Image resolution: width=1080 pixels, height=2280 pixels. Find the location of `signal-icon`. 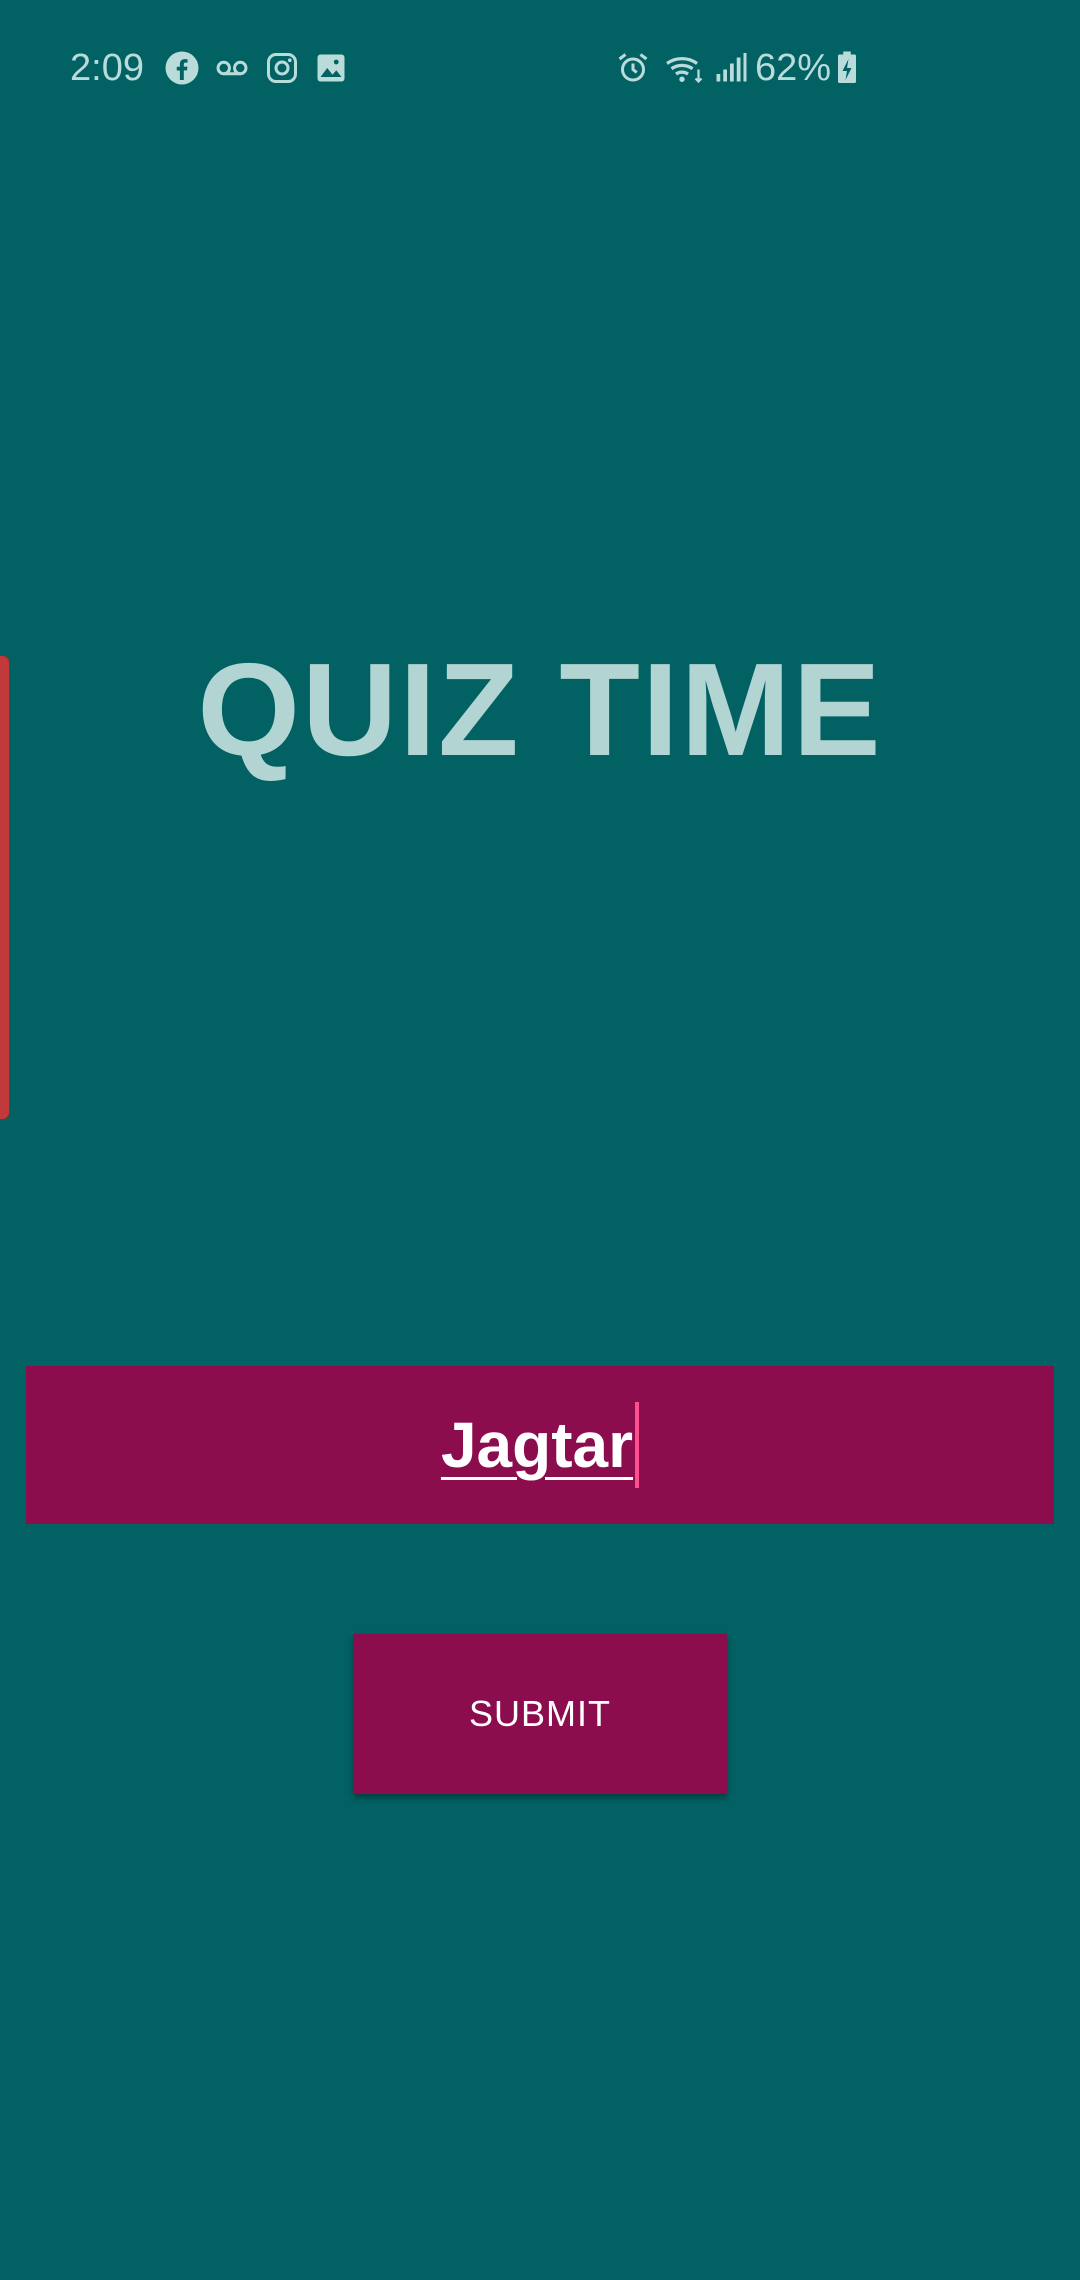

signal-icon is located at coordinates (731, 67).